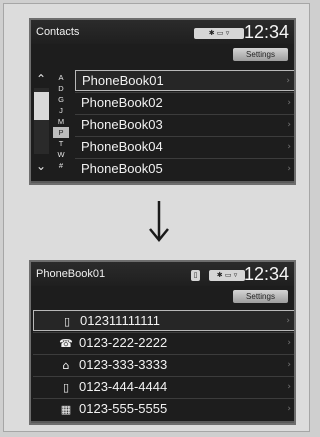 The width and height of the screenshot is (320, 437). What do you see at coordinates (71, 274) in the screenshot?
I see `screen-title: PhoneBook01` at bounding box center [71, 274].